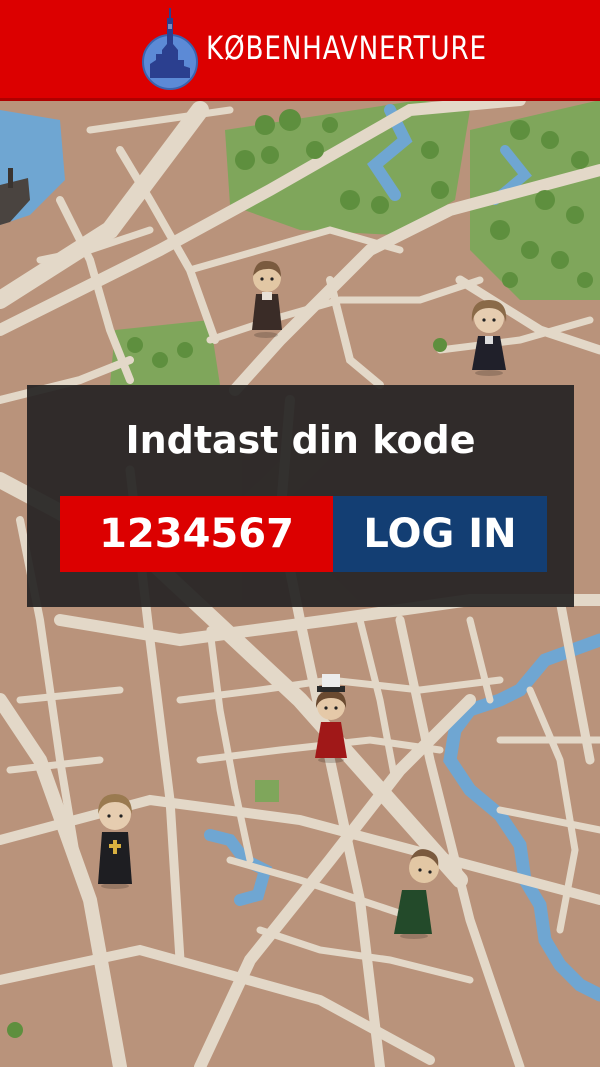 Image resolution: width=600 pixels, height=1067 pixels. I want to click on avatar-man-green-coat, so click(418, 892).